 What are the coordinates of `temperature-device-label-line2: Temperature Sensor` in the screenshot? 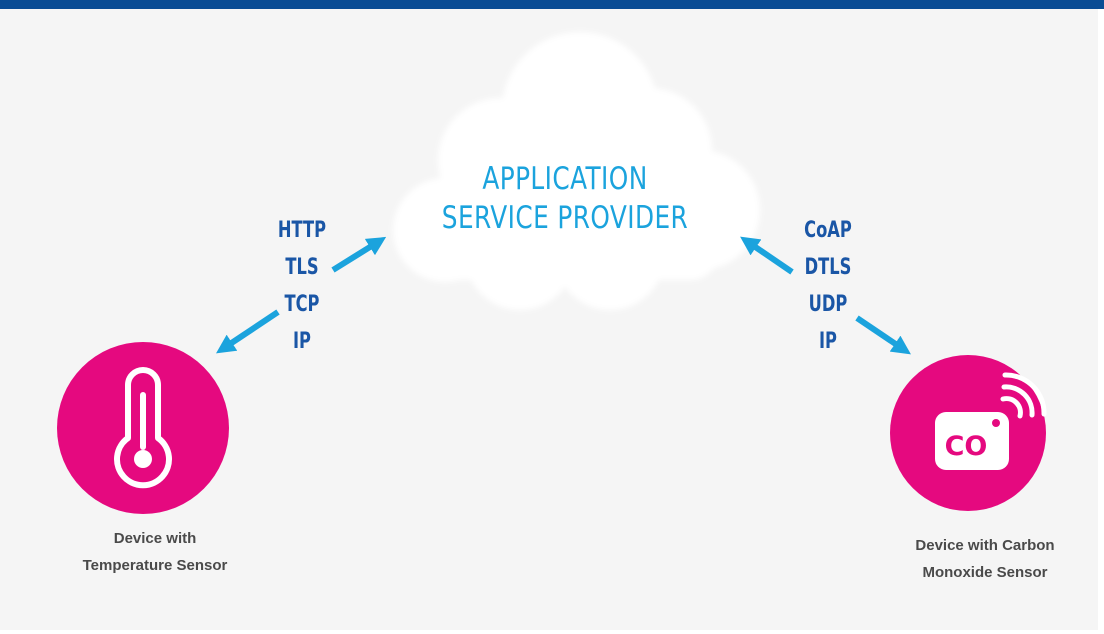 It's located at (155, 565).